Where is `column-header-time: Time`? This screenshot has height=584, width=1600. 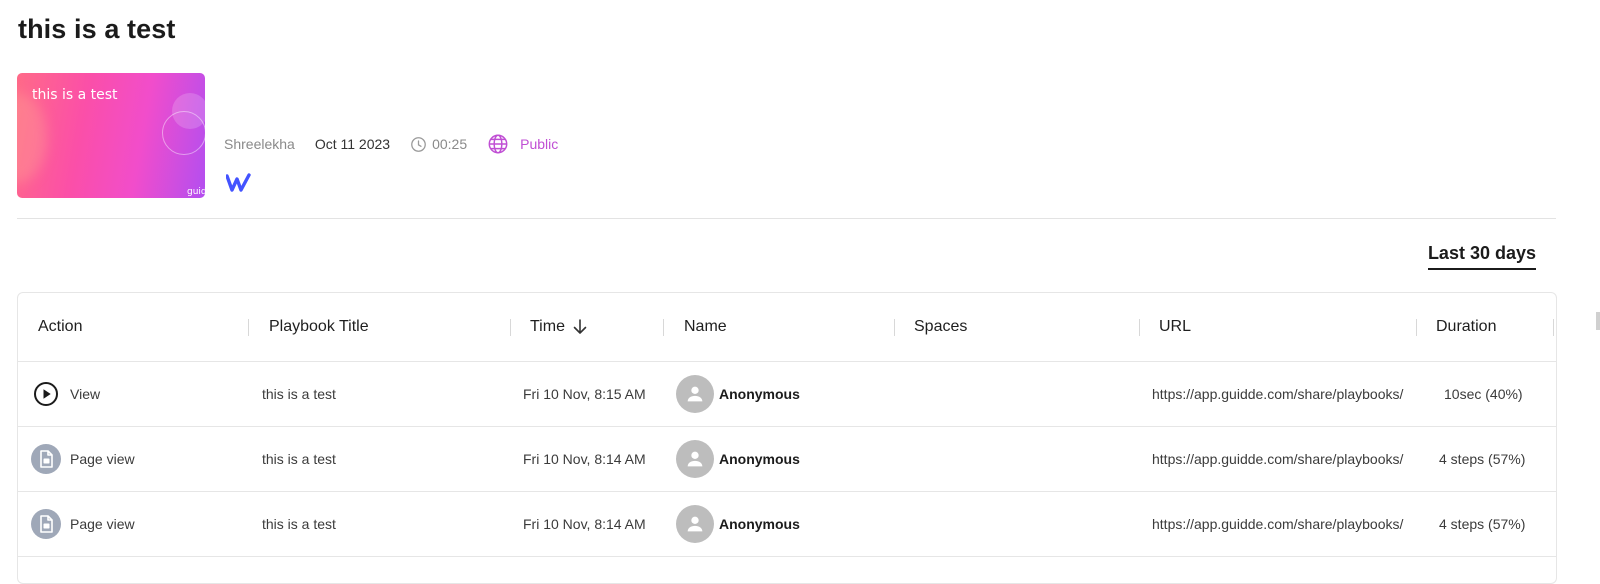
column-header-time: Time is located at coordinates (558, 327).